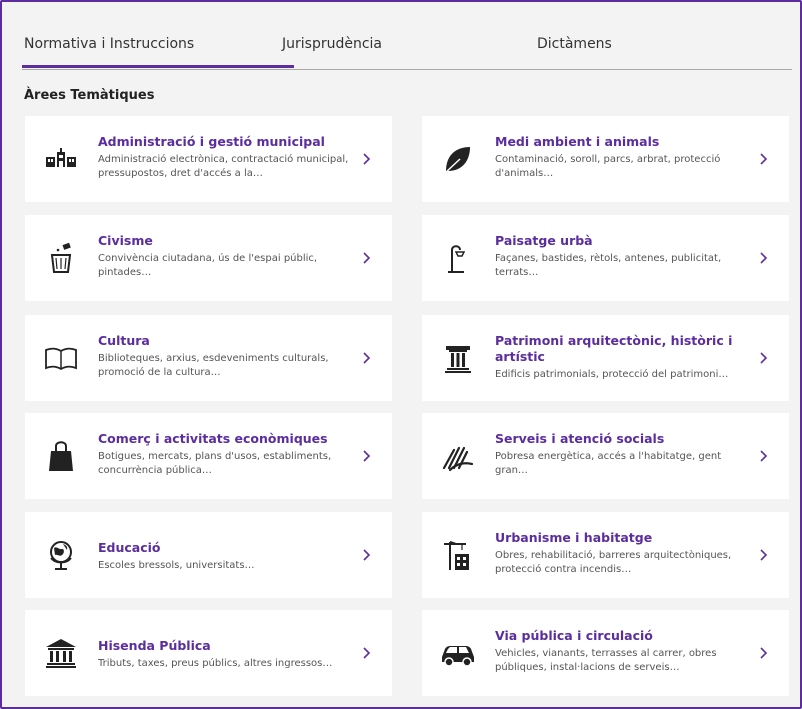 Image resolution: width=802 pixels, height=709 pixels. Describe the element at coordinates (129, 547) in the screenshot. I see `card-title: Educació` at that location.